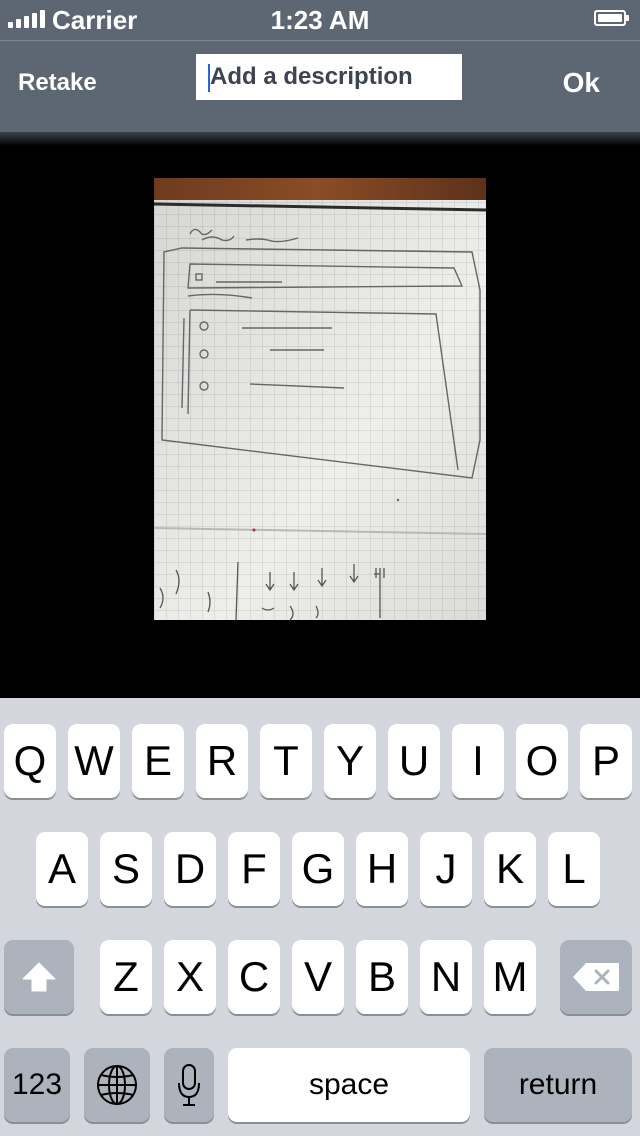  Describe the element at coordinates (350, 761) in the screenshot. I see `key-y: Y` at that location.